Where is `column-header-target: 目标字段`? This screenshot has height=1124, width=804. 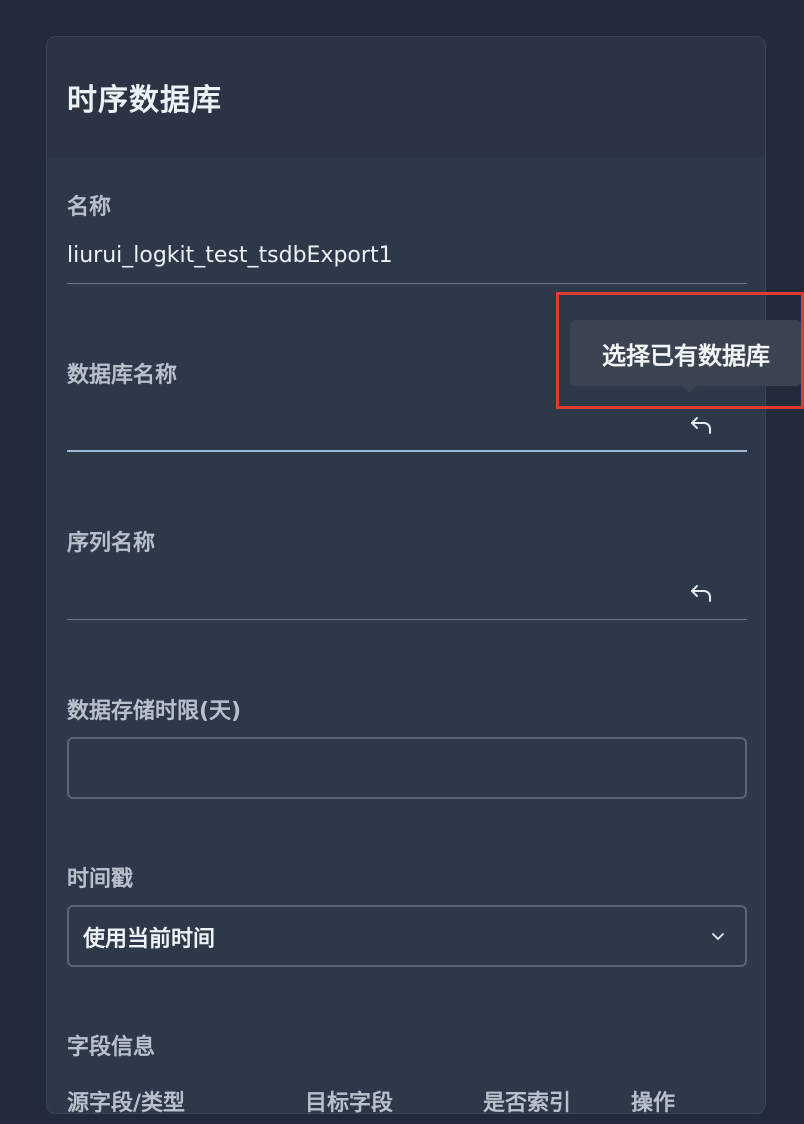 column-header-target: 目标字段 is located at coordinates (349, 1102).